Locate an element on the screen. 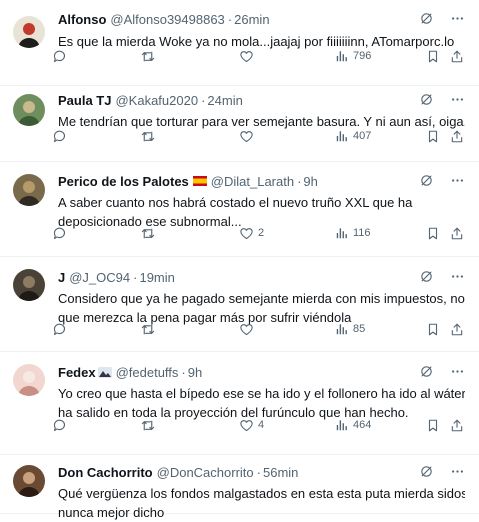  timestamp: 26min is located at coordinates (251, 19).